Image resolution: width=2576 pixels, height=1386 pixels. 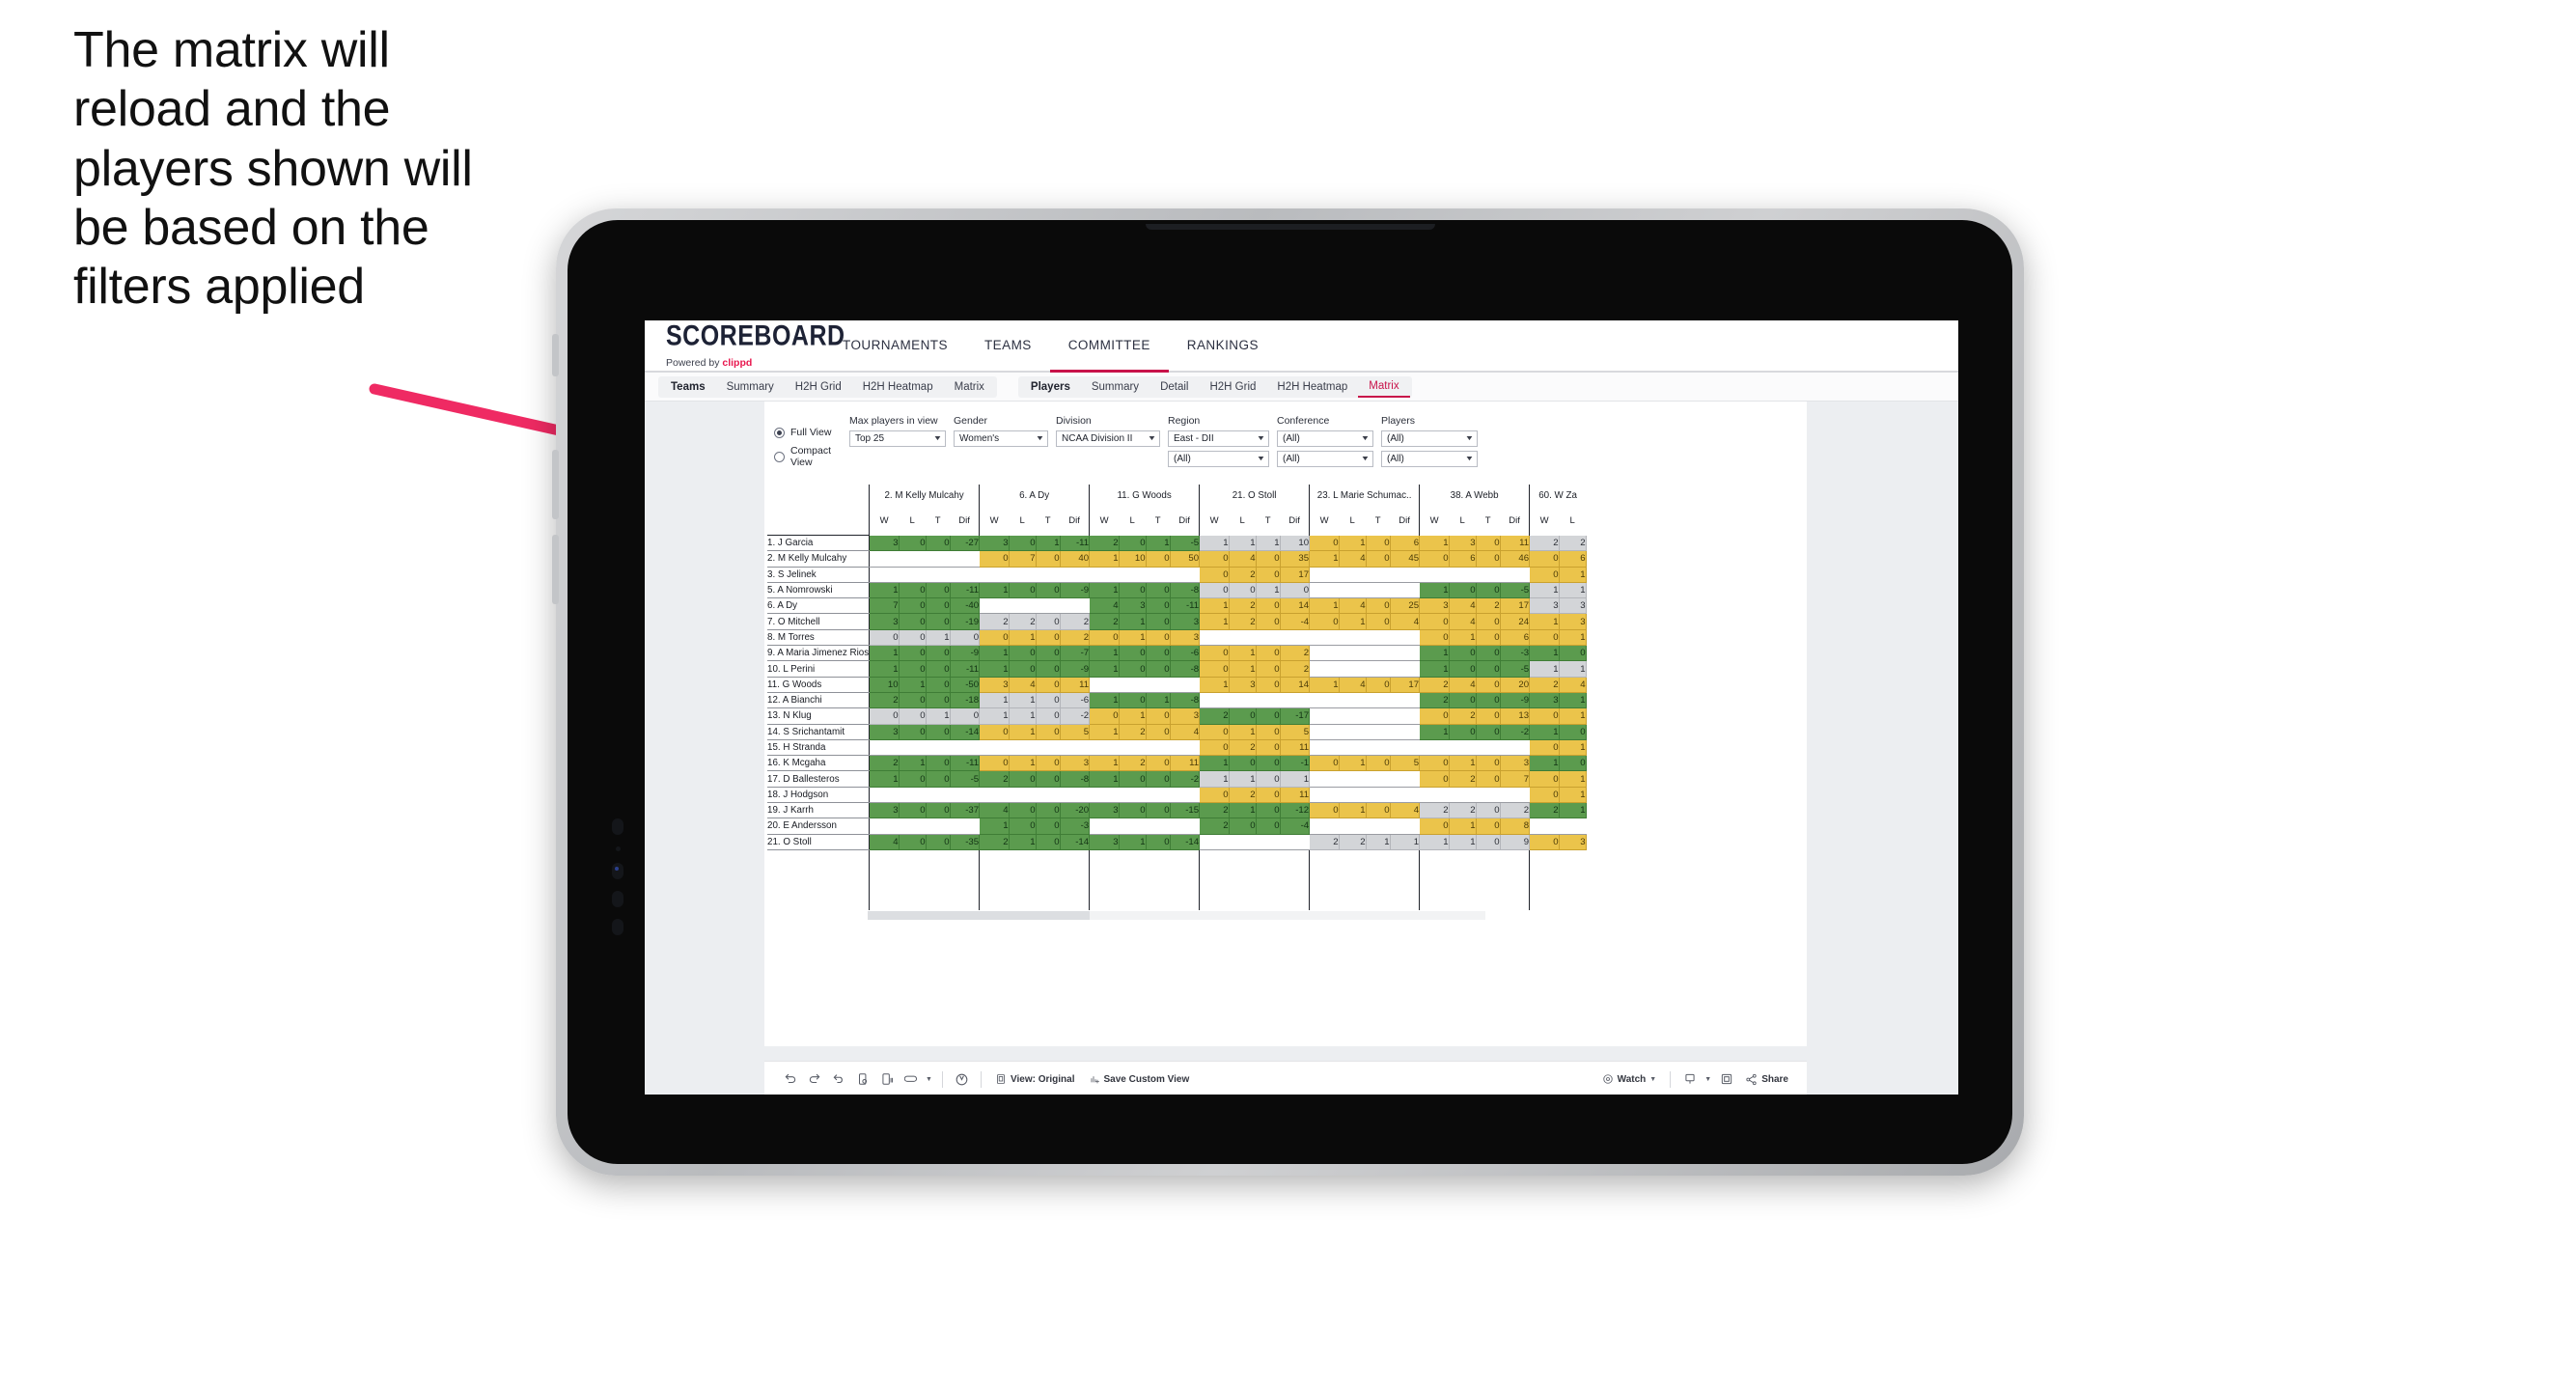 What do you see at coordinates (818, 748) in the screenshot?
I see `matrix-row-label: 15. H Stranda` at bounding box center [818, 748].